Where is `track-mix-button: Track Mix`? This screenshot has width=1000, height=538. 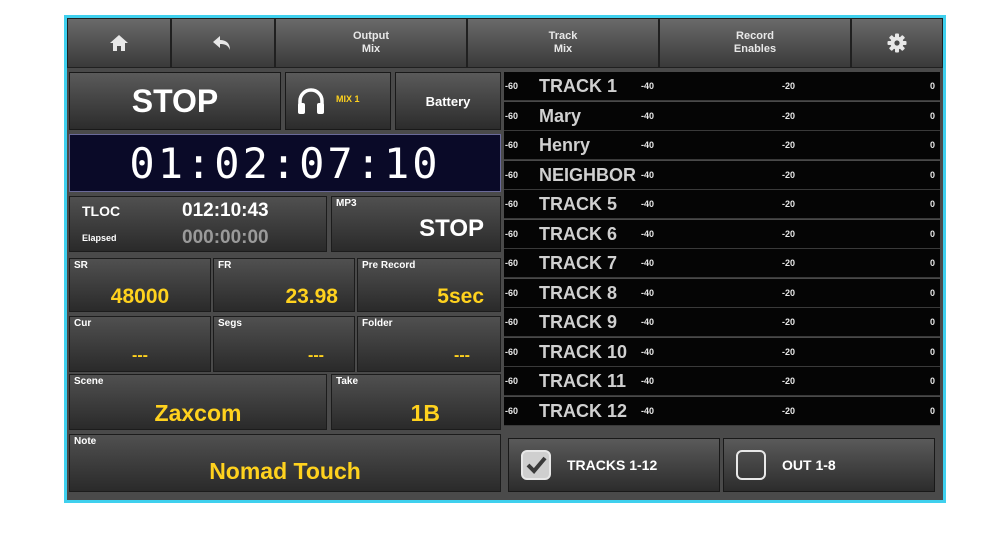
track-mix-button: Track Mix is located at coordinates (563, 43).